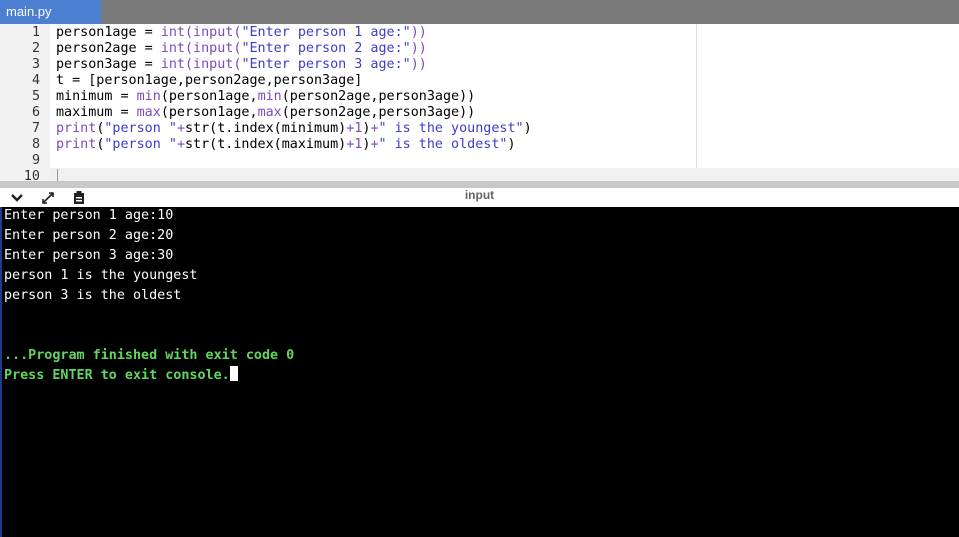  I want to click on line-number: 3, so click(35, 64).